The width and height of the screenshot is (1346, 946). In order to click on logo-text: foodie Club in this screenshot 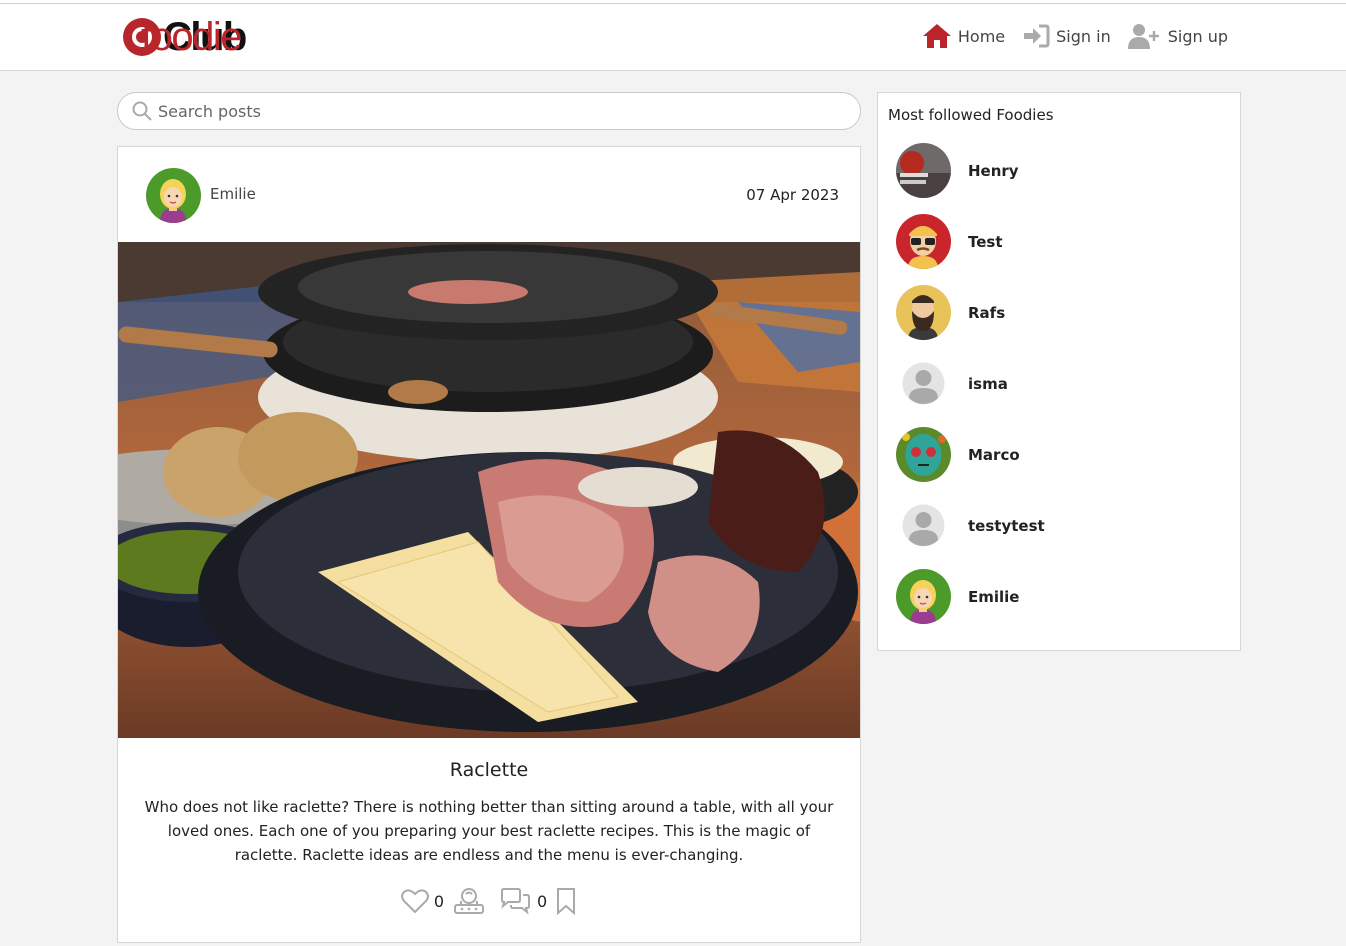, I will do `click(194, 37)`.